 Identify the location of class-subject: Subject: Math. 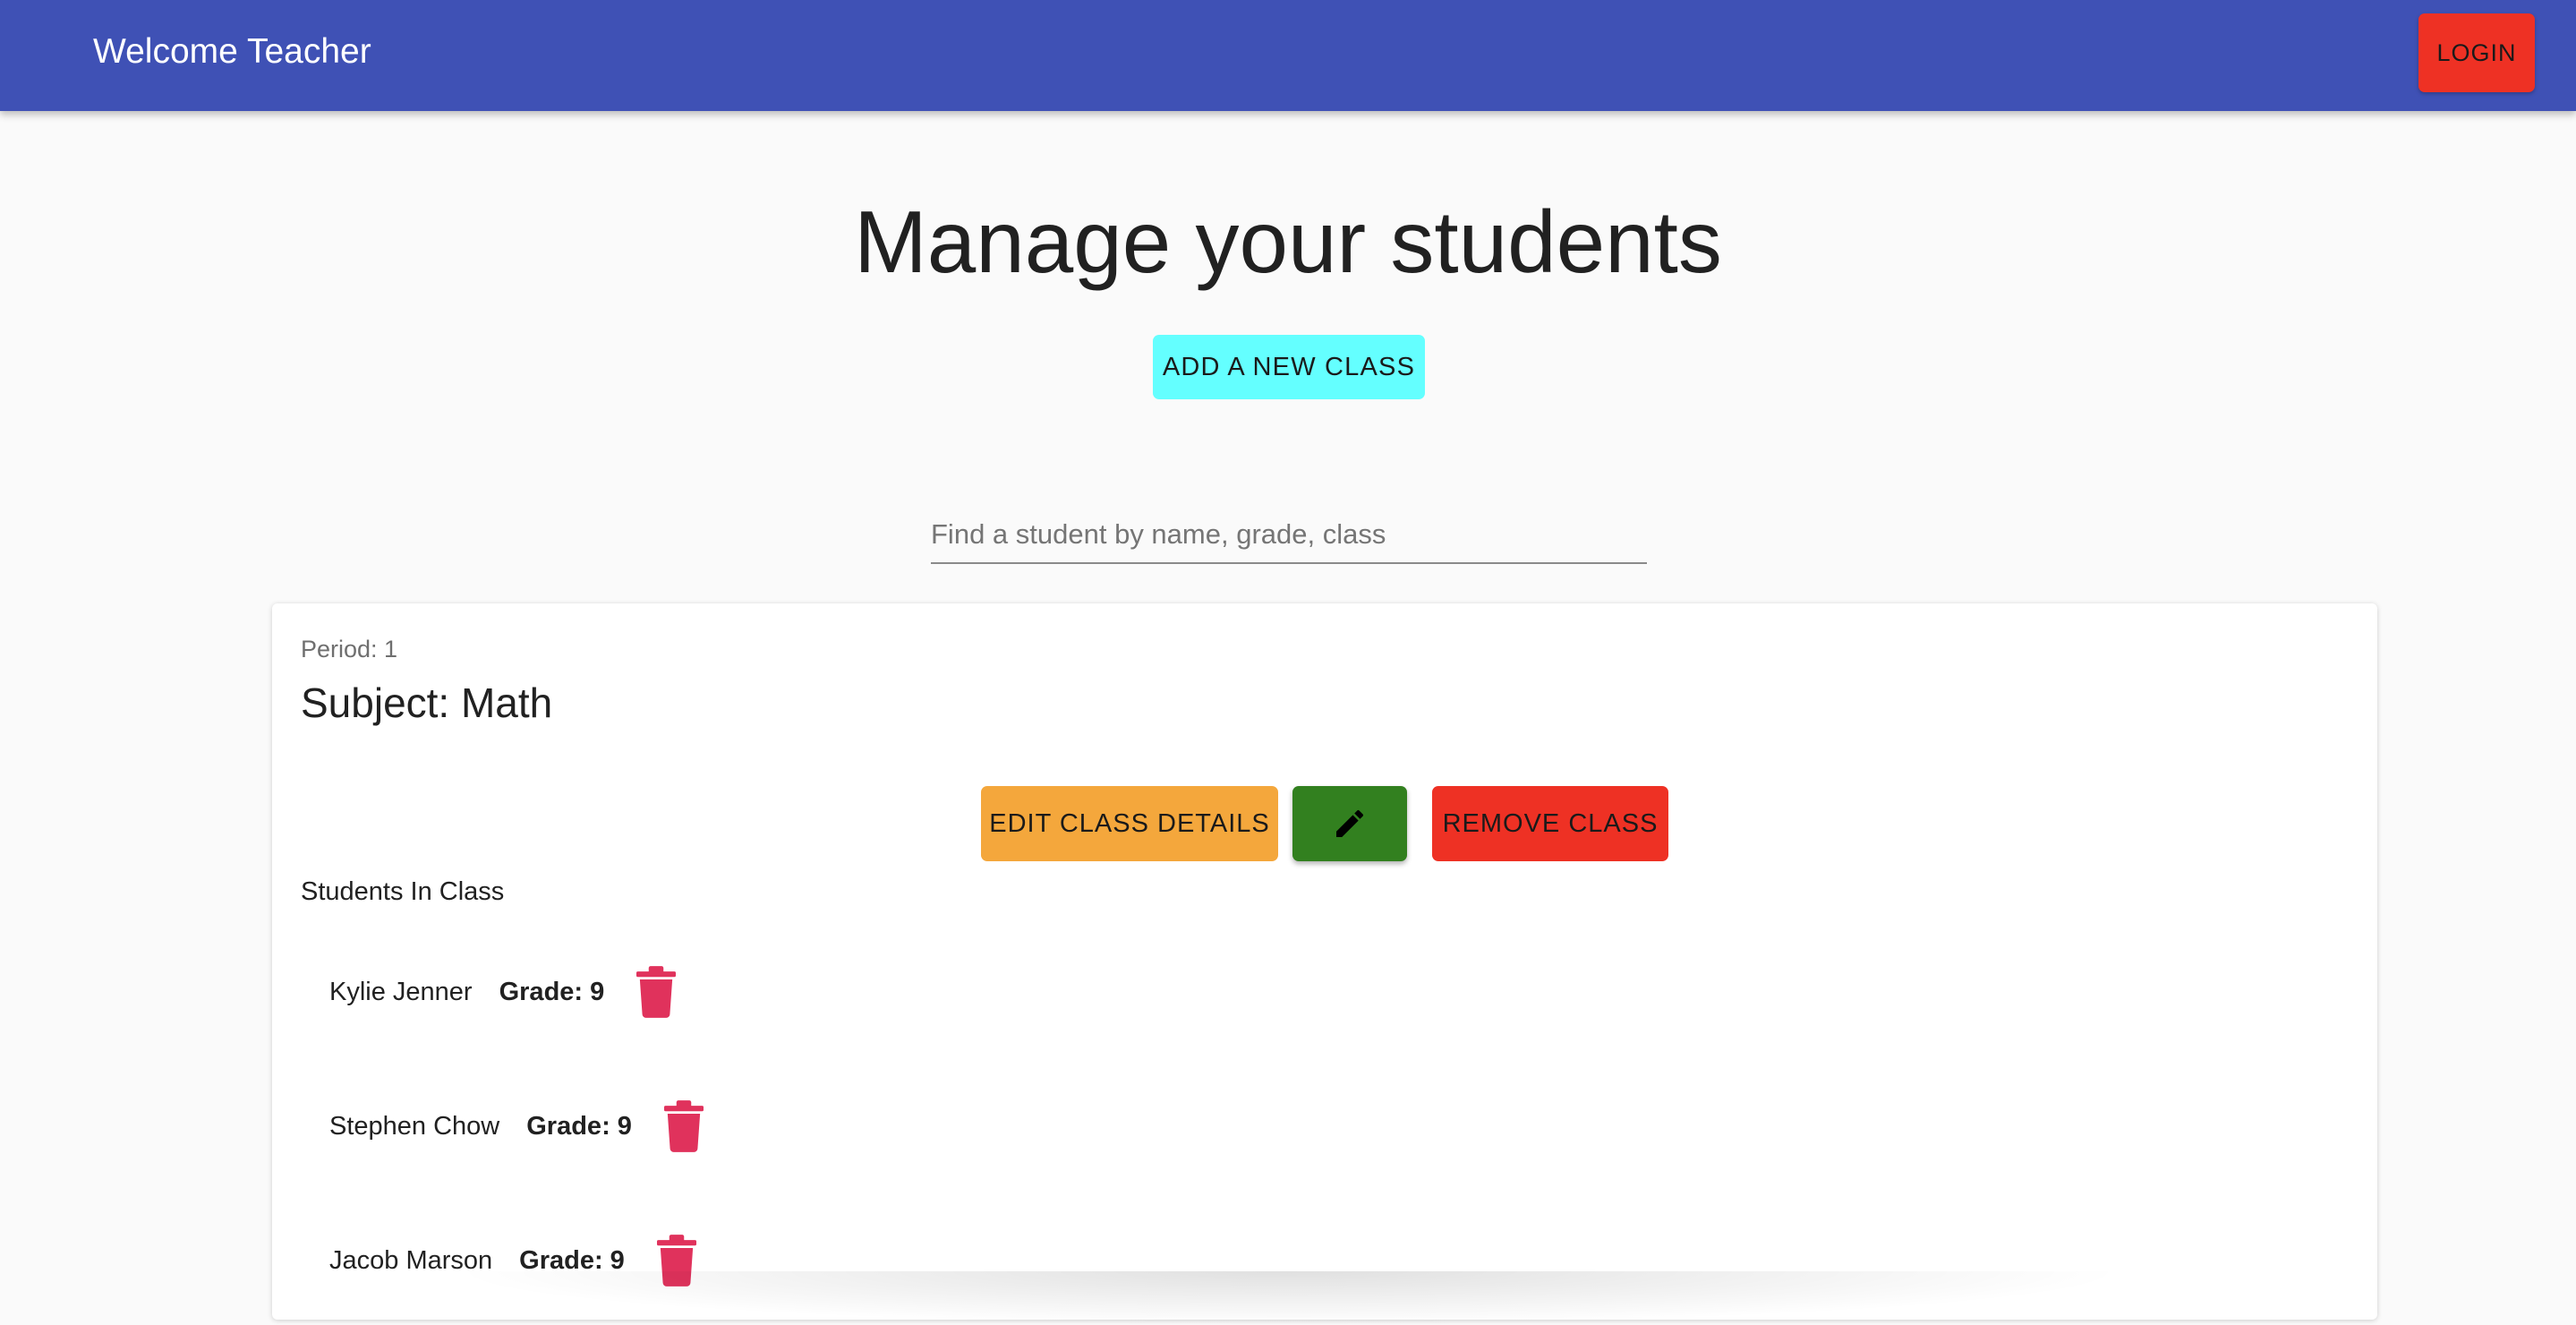
(427, 703).